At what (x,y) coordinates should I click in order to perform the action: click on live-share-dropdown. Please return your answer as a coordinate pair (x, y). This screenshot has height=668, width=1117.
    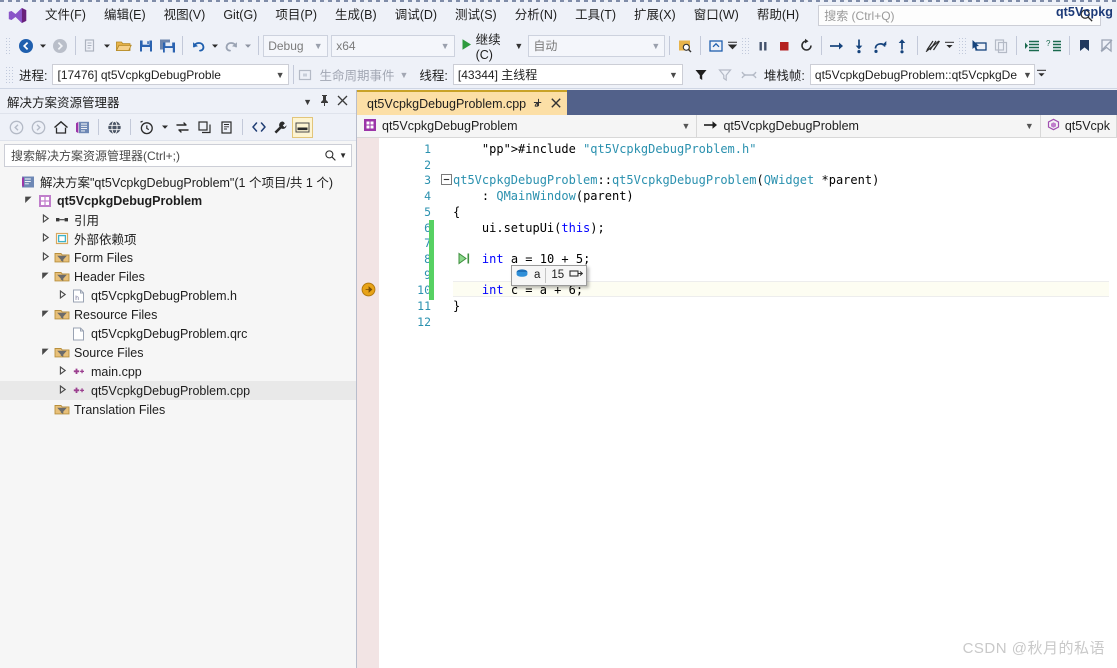
    Looking at the image, I should click on (733, 46).